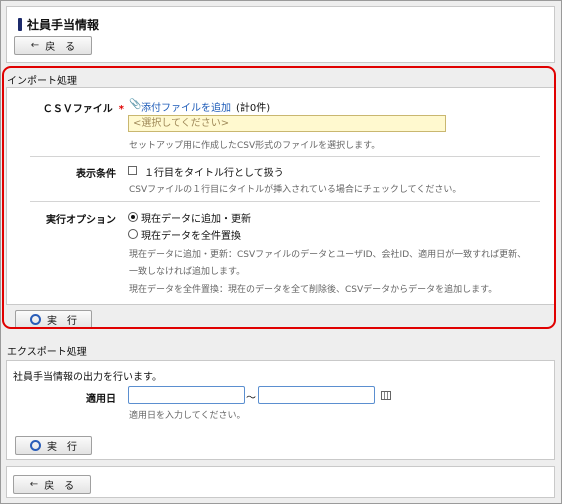 Image resolution: width=562 pixels, height=504 pixels. I want to click on export-run-button: 実 行, so click(53, 445).